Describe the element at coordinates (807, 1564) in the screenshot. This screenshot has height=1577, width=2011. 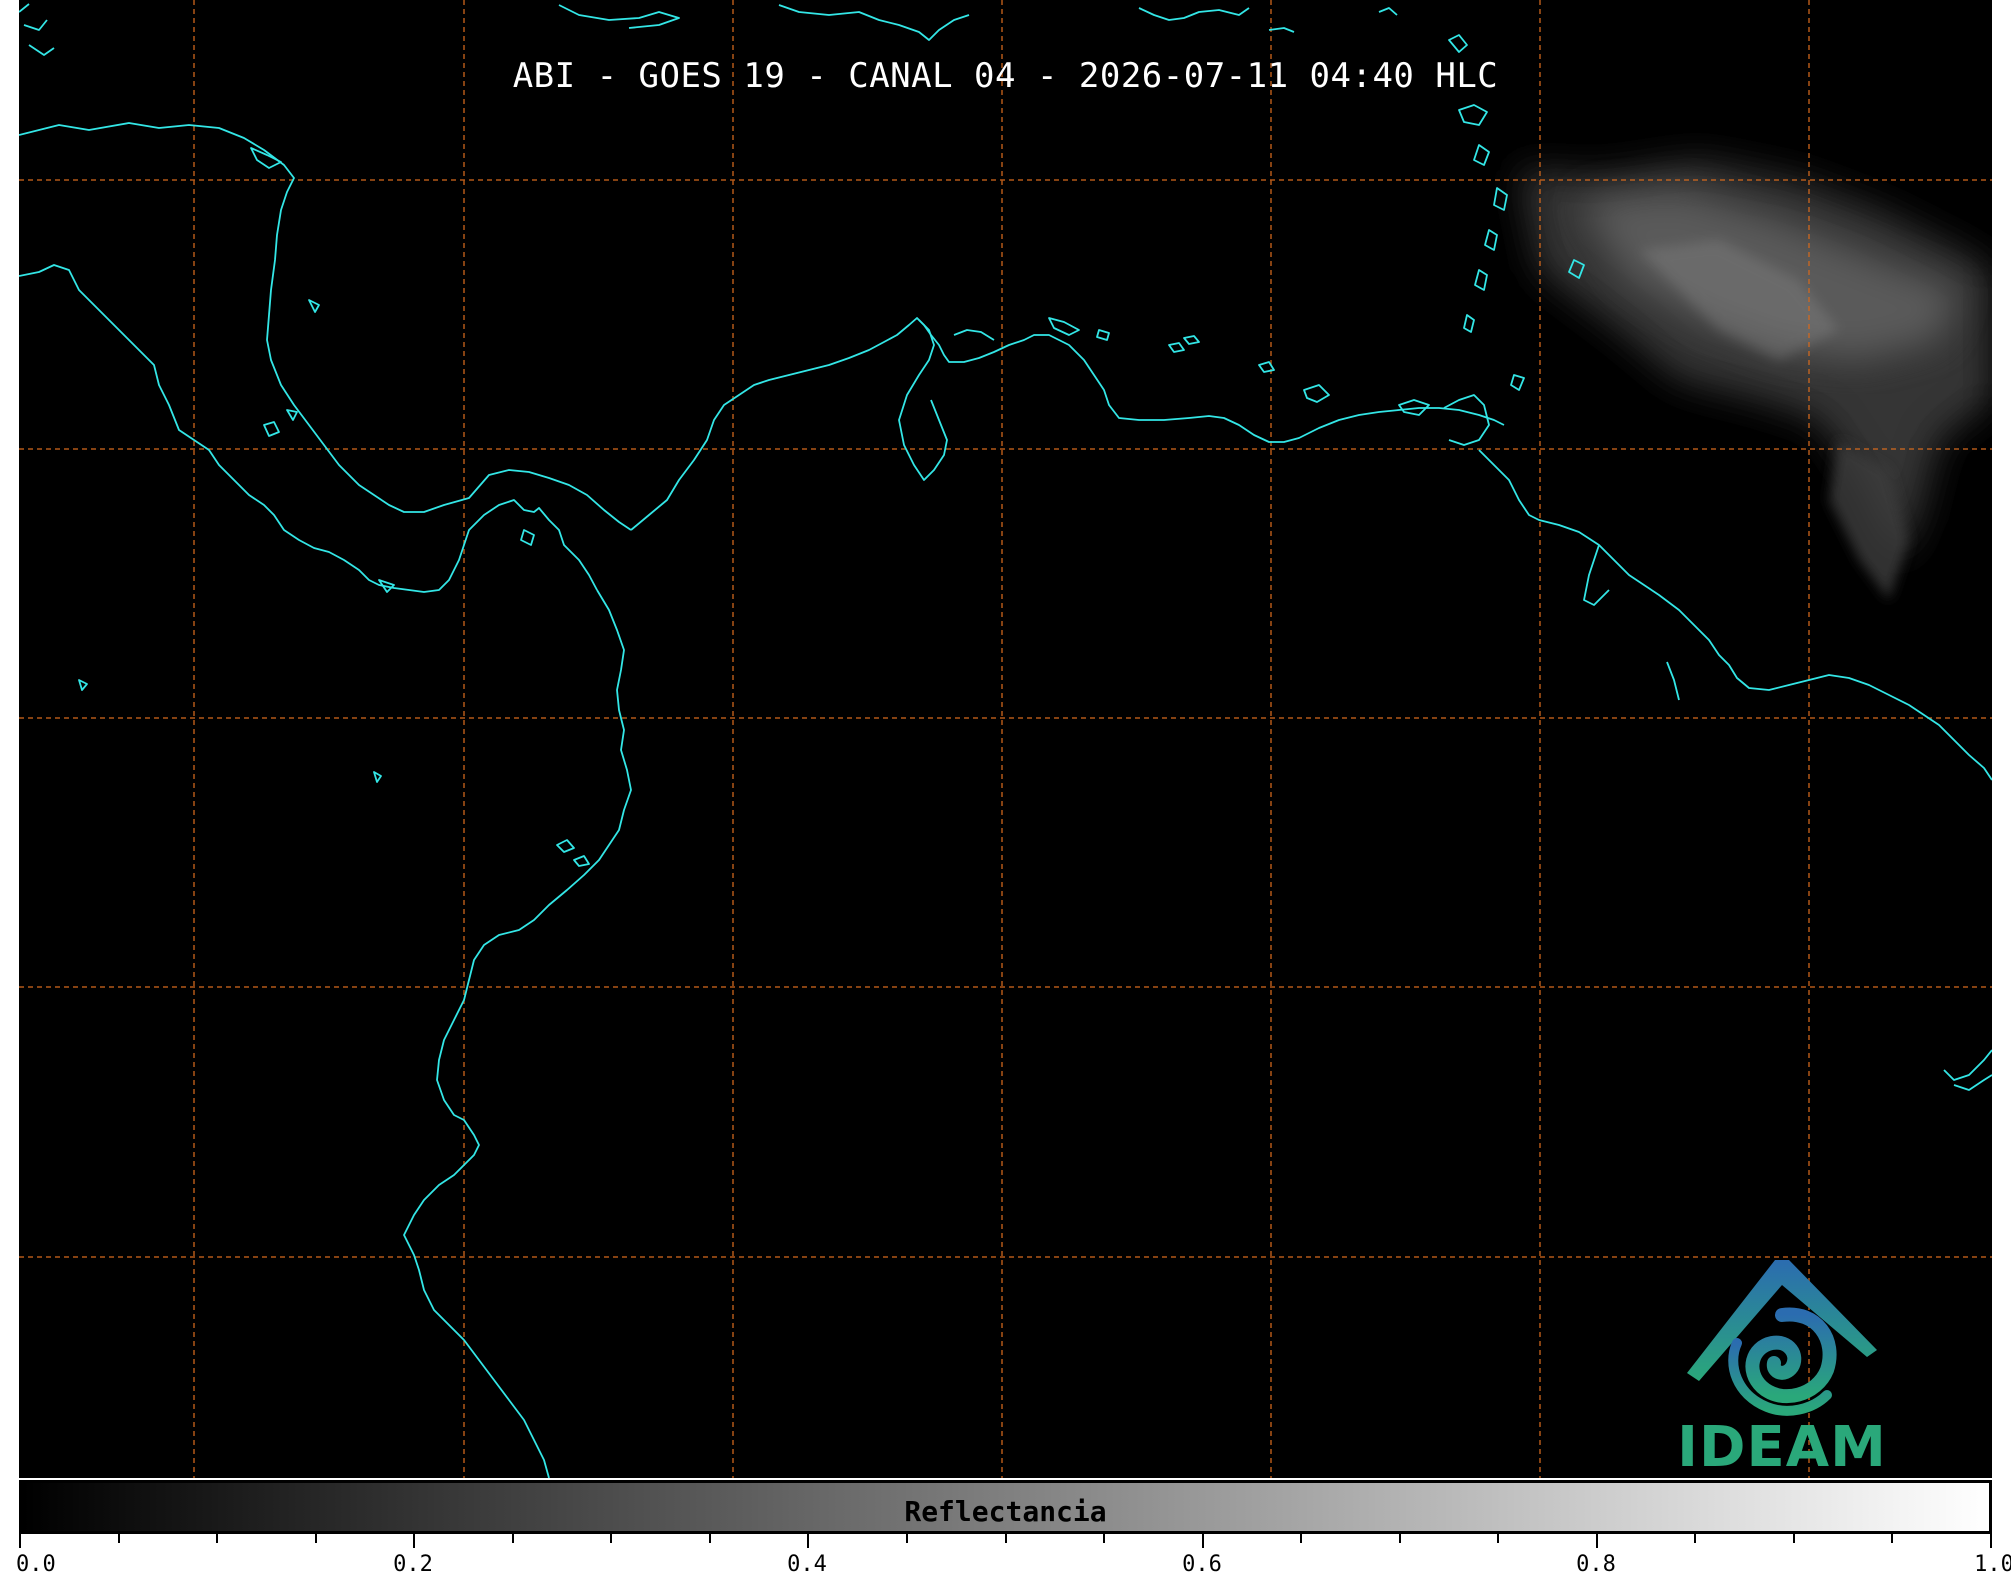
I see `colorbar-tick-label: 0.4` at that location.